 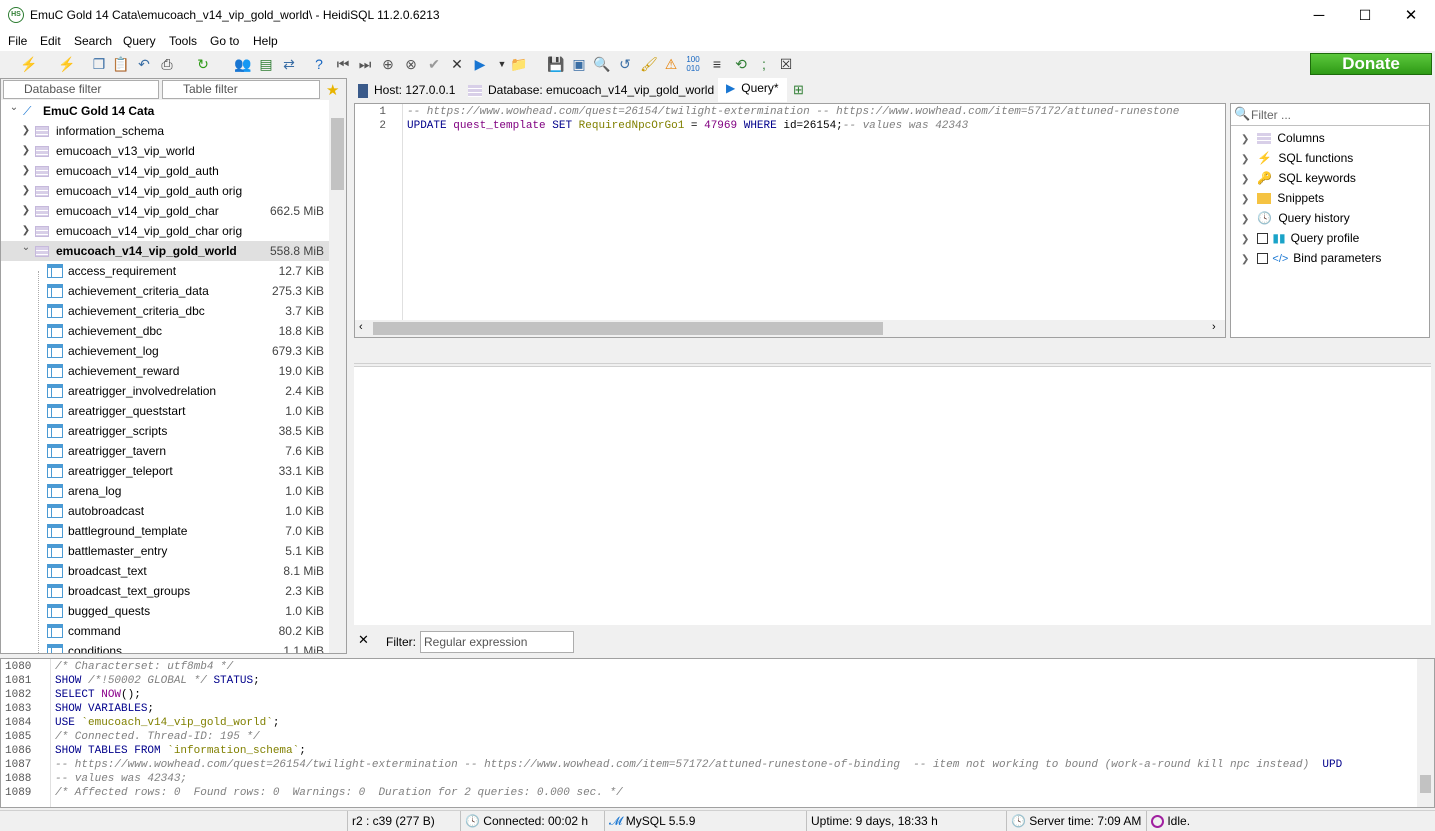 I want to click on close-button: ✕, so click(x=1411, y=15).